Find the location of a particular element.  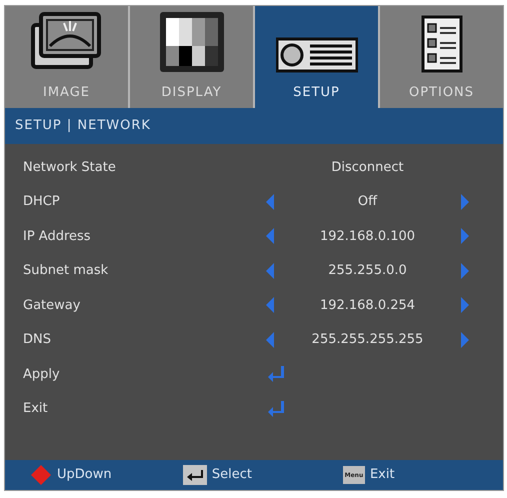

breadcrumb-title: SETUP | NETWORK is located at coordinates (254, 126).